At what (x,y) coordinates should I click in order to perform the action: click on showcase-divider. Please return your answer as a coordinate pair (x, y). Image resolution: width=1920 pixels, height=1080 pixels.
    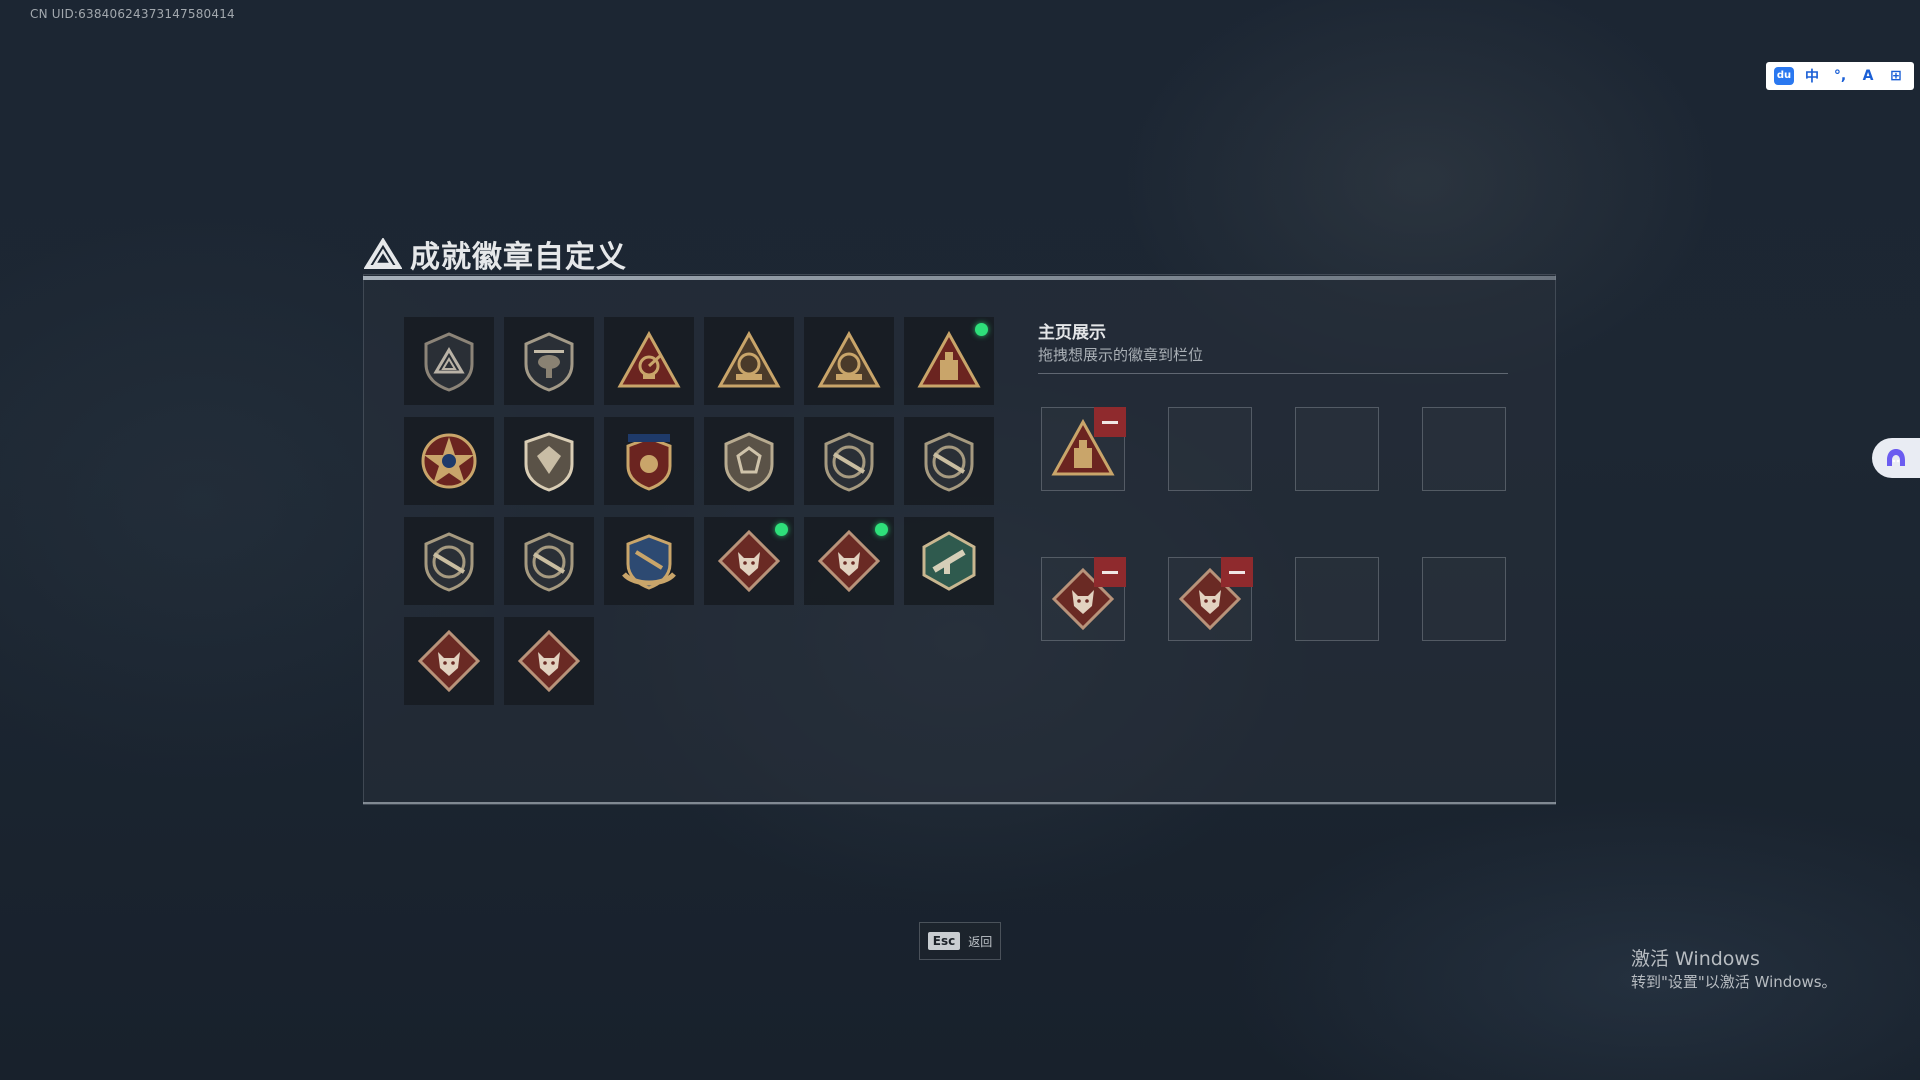
    Looking at the image, I should click on (1273, 373).